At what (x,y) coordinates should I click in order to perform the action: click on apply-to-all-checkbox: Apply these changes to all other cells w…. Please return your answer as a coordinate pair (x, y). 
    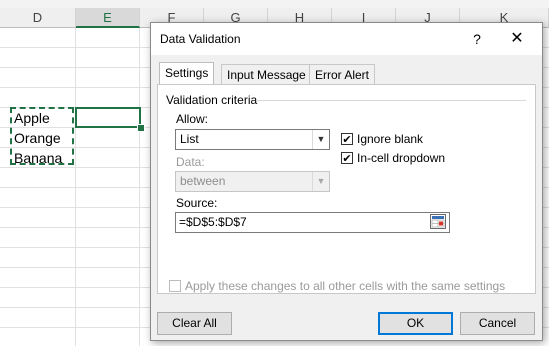
    Looking at the image, I should click on (337, 286).